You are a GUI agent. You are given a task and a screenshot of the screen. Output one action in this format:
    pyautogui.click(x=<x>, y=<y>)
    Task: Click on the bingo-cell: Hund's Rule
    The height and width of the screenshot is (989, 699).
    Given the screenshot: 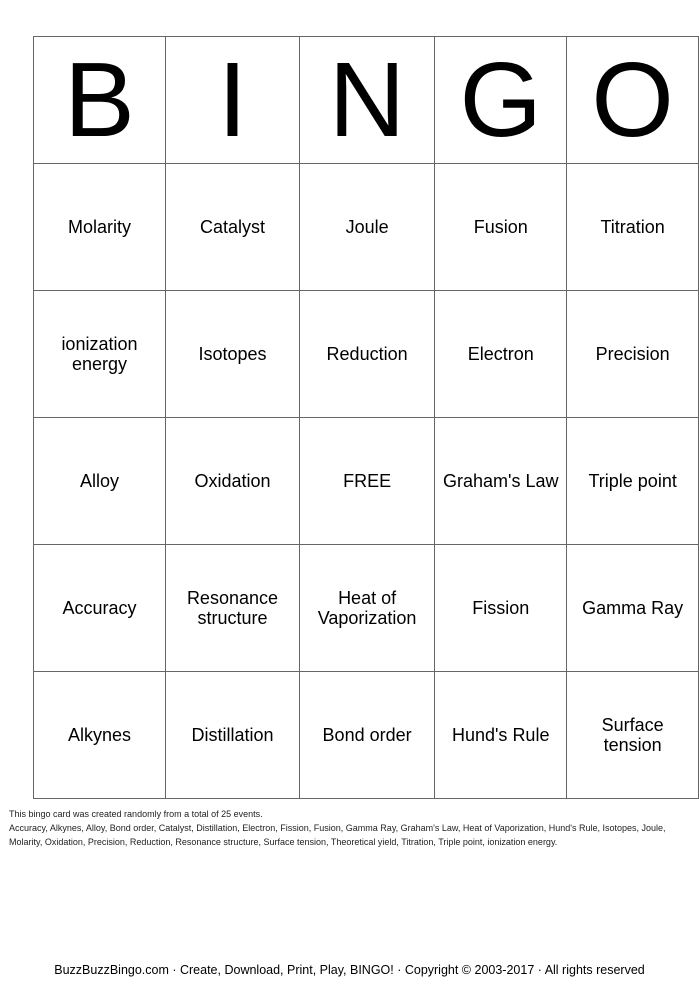 What is the action you would take?
    pyautogui.click(x=501, y=735)
    